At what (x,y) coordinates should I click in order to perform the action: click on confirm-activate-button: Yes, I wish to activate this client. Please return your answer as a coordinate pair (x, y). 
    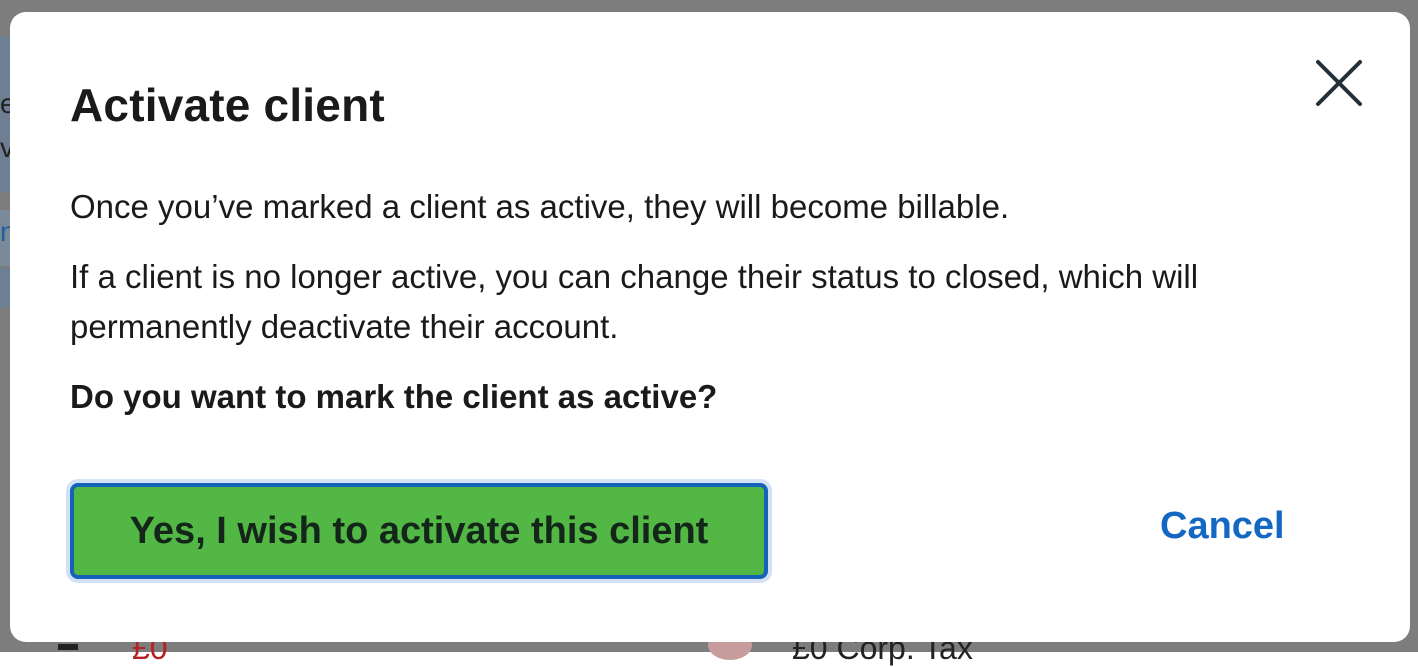
    Looking at the image, I should click on (419, 531).